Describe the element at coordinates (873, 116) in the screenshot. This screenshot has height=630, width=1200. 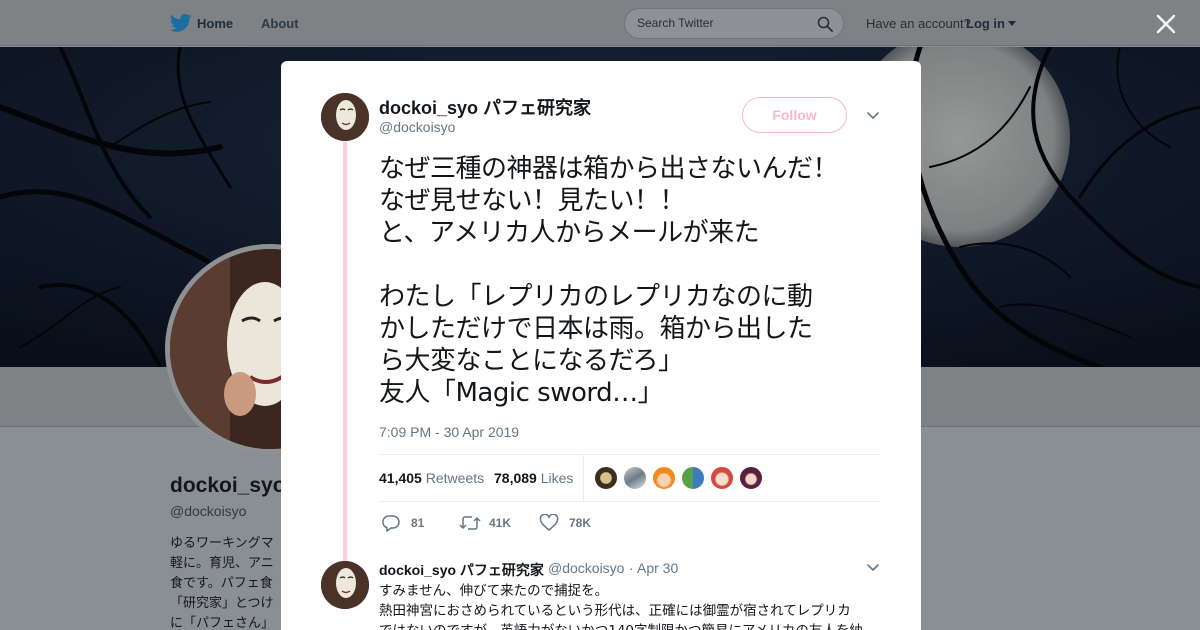
I see `chevron-down-icon` at that location.